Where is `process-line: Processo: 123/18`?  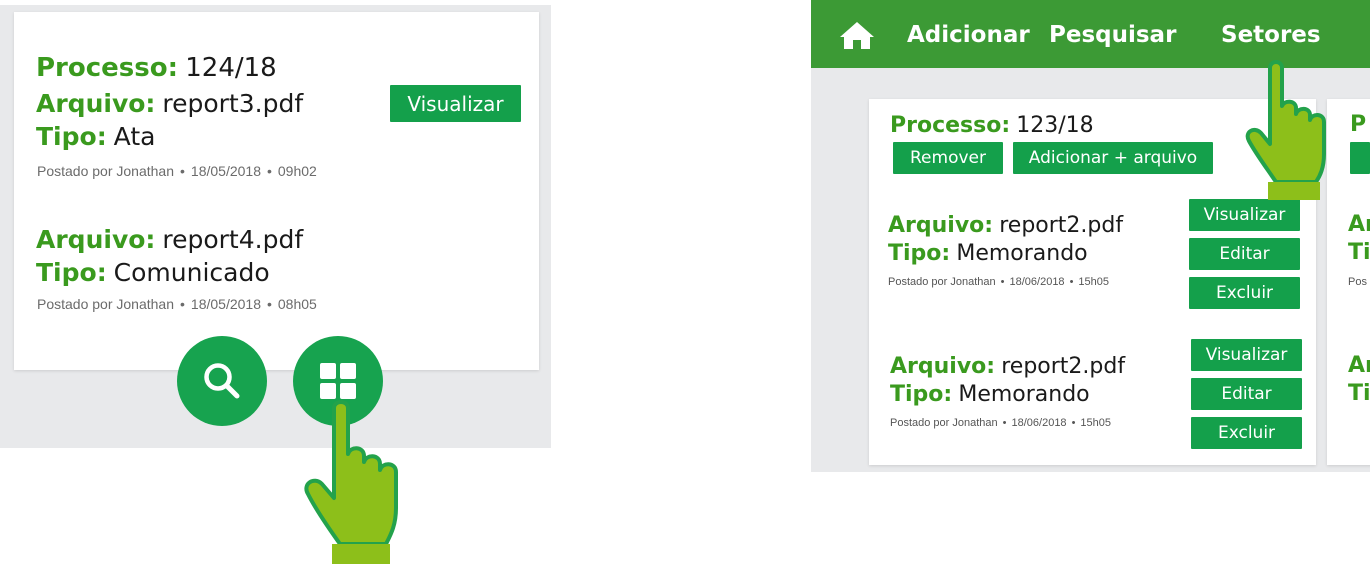
process-line: Processo: 123/18 is located at coordinates (992, 125).